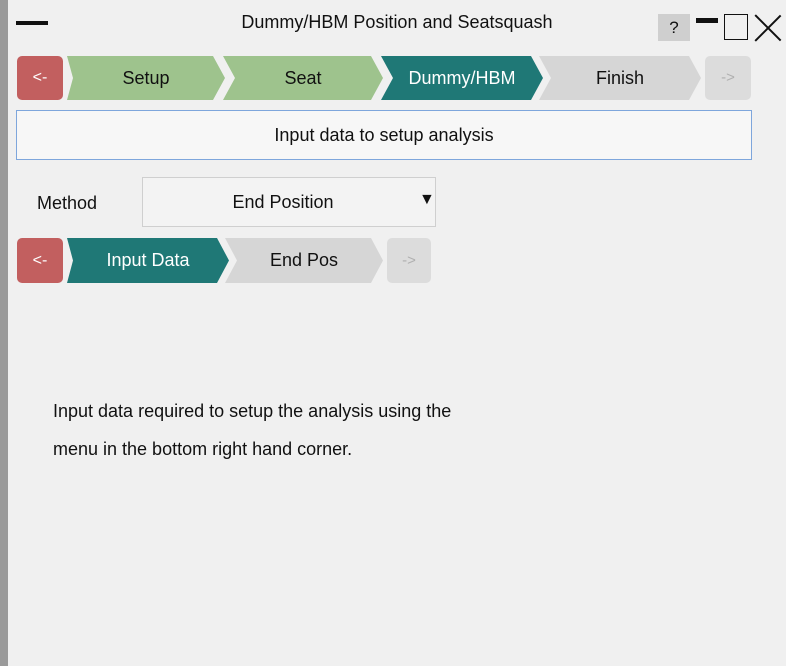 Image resolution: width=786 pixels, height=666 pixels. I want to click on sub-wizard-back-button: <-, so click(40, 260).